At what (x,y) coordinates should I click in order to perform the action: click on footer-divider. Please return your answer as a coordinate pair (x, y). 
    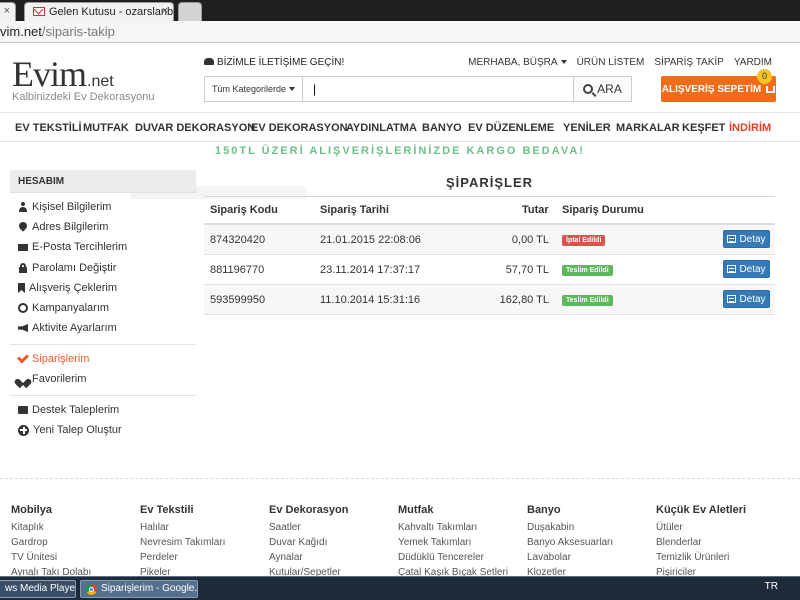
    Looking at the image, I should click on (400, 478).